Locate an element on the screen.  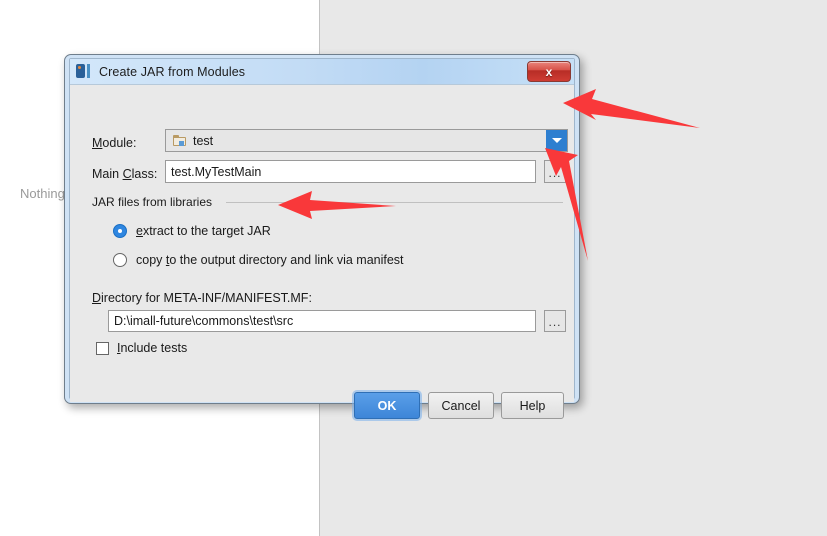
jar-libraries-group-title: JAR files from libraries is located at coordinates (152, 202).